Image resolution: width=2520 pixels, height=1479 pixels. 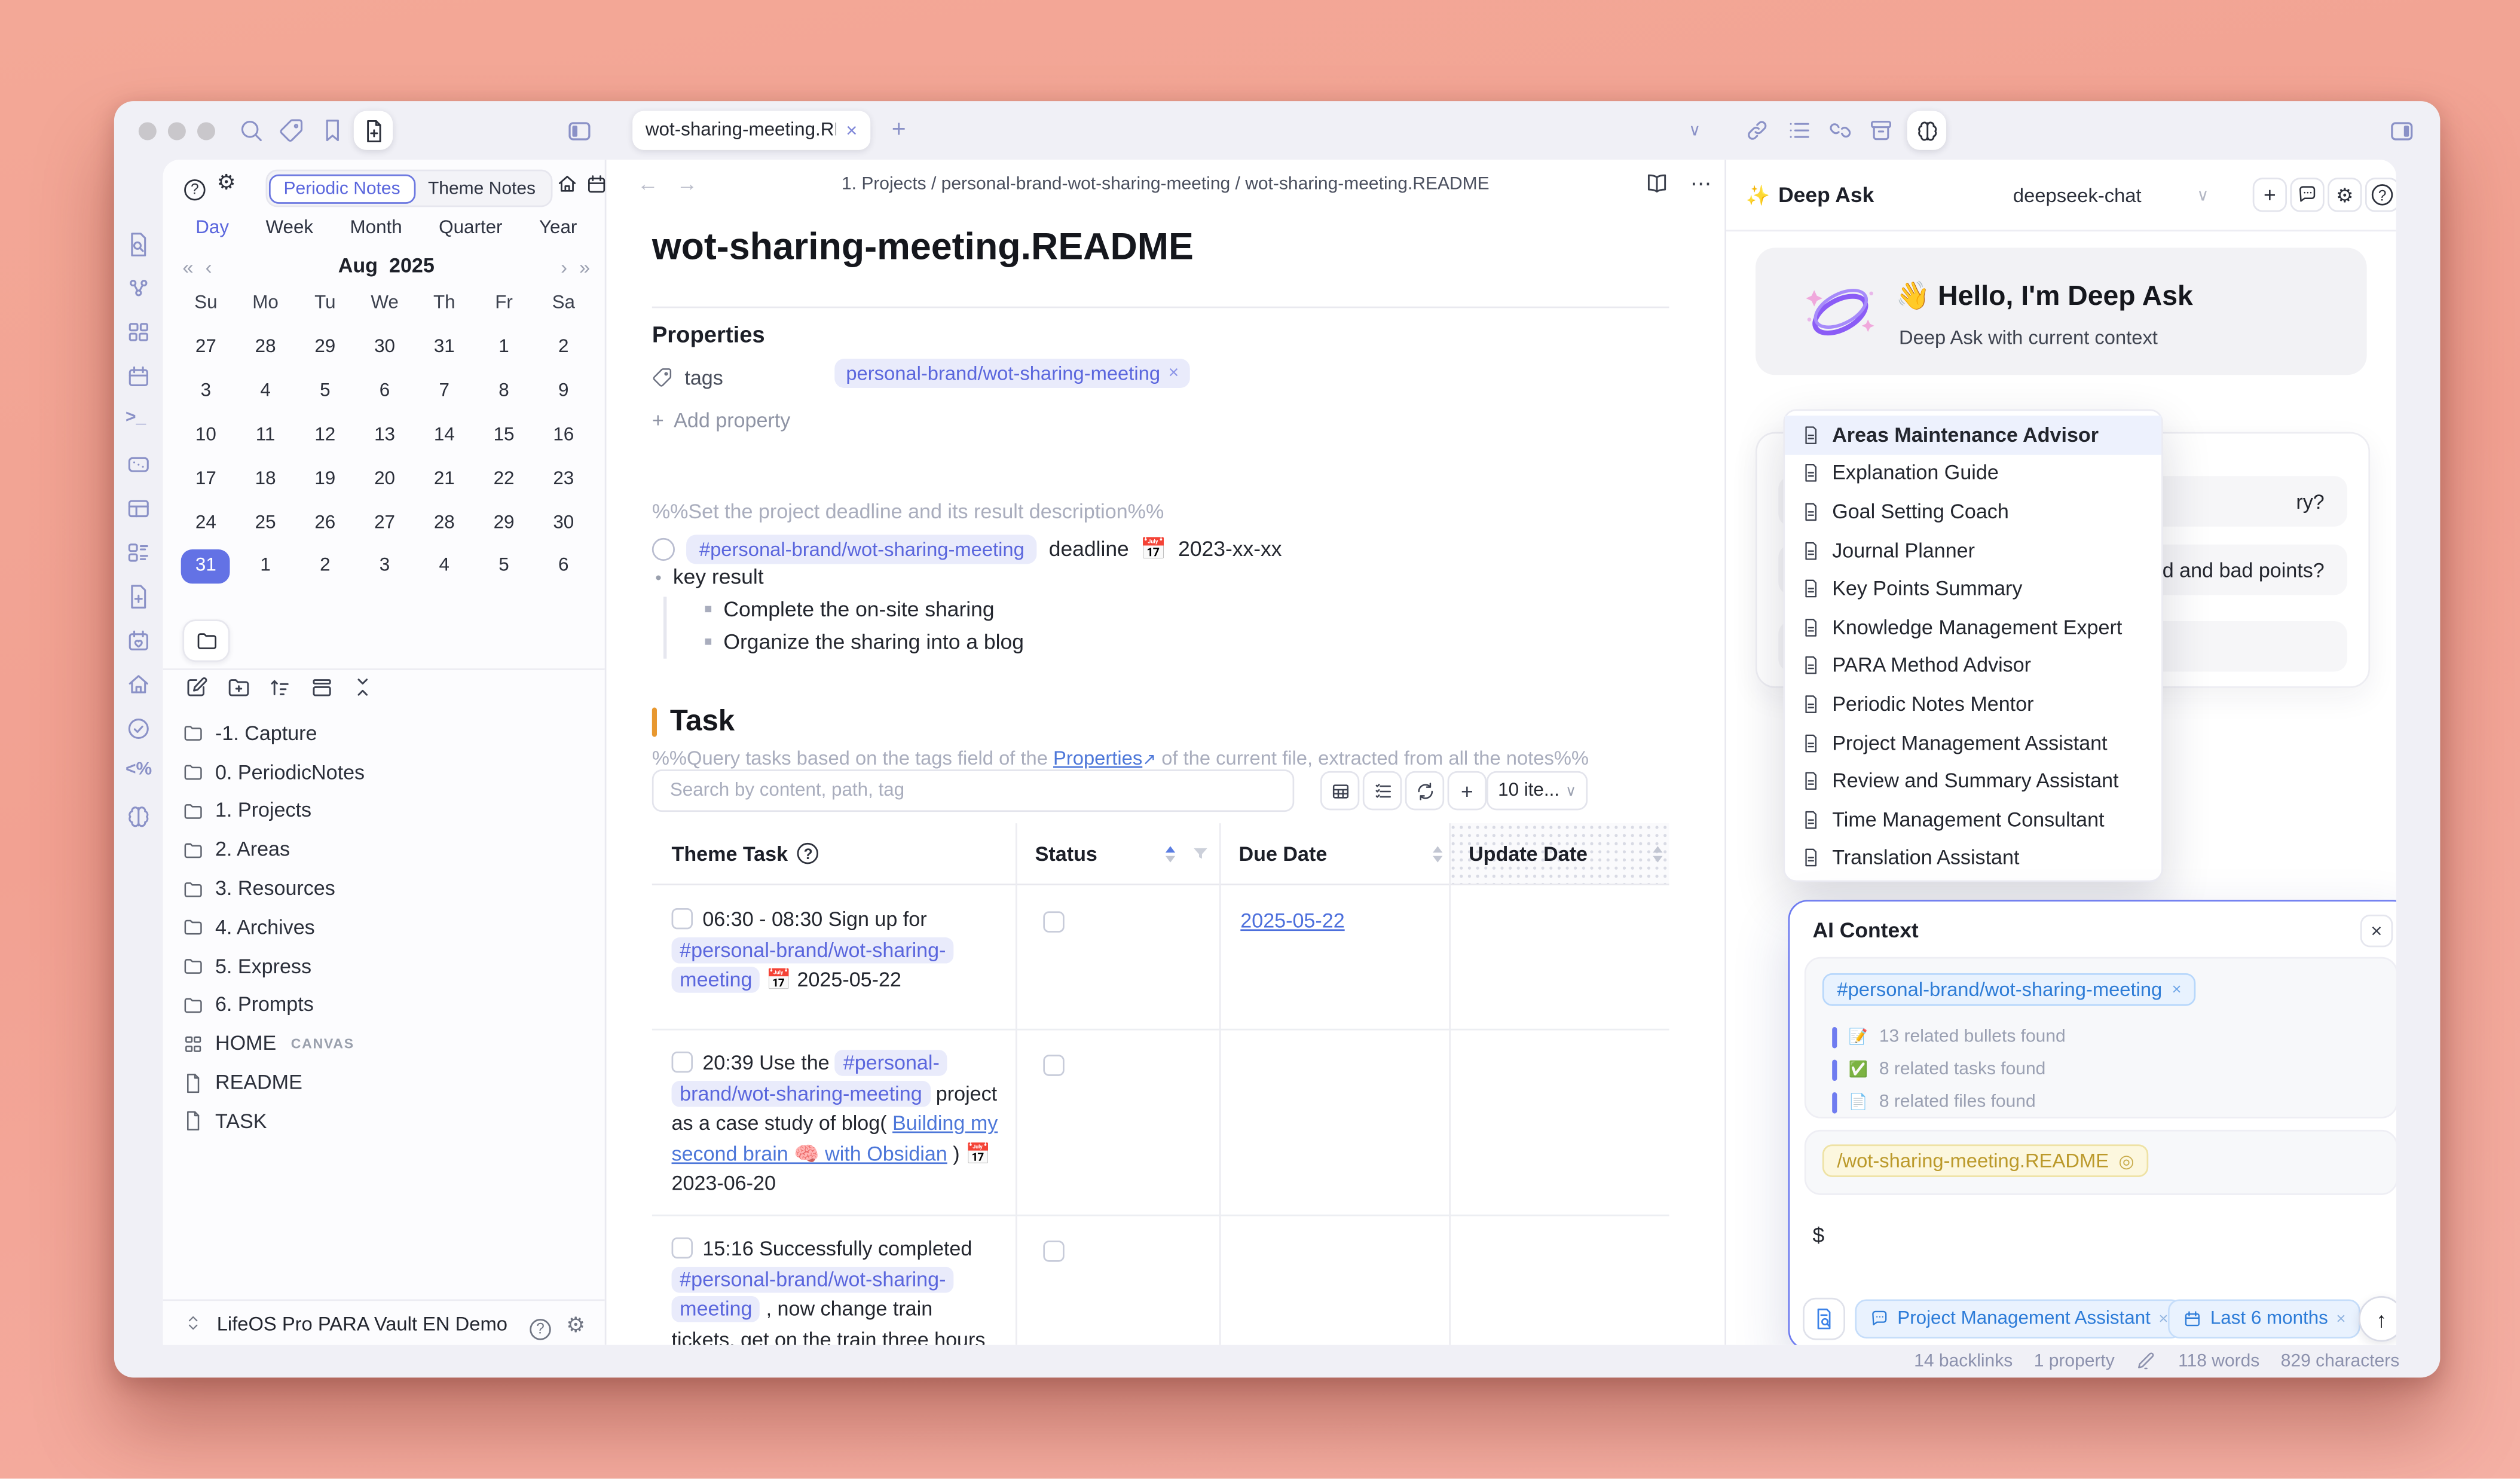 I want to click on calendar-day: 24, so click(x=206, y=523).